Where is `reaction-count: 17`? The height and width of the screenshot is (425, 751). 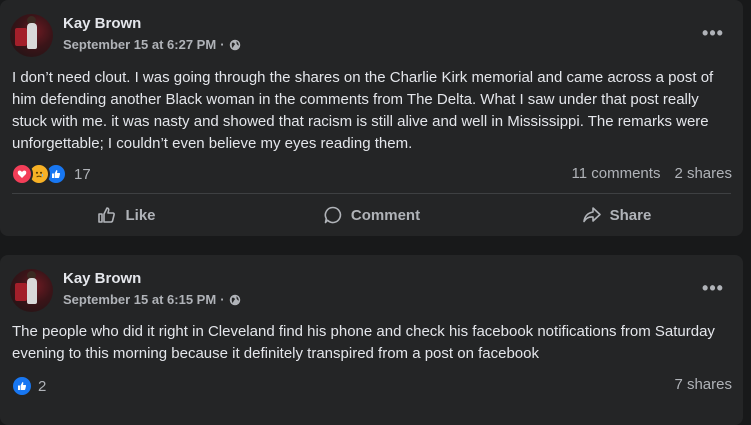
reaction-count: 17 is located at coordinates (82, 174).